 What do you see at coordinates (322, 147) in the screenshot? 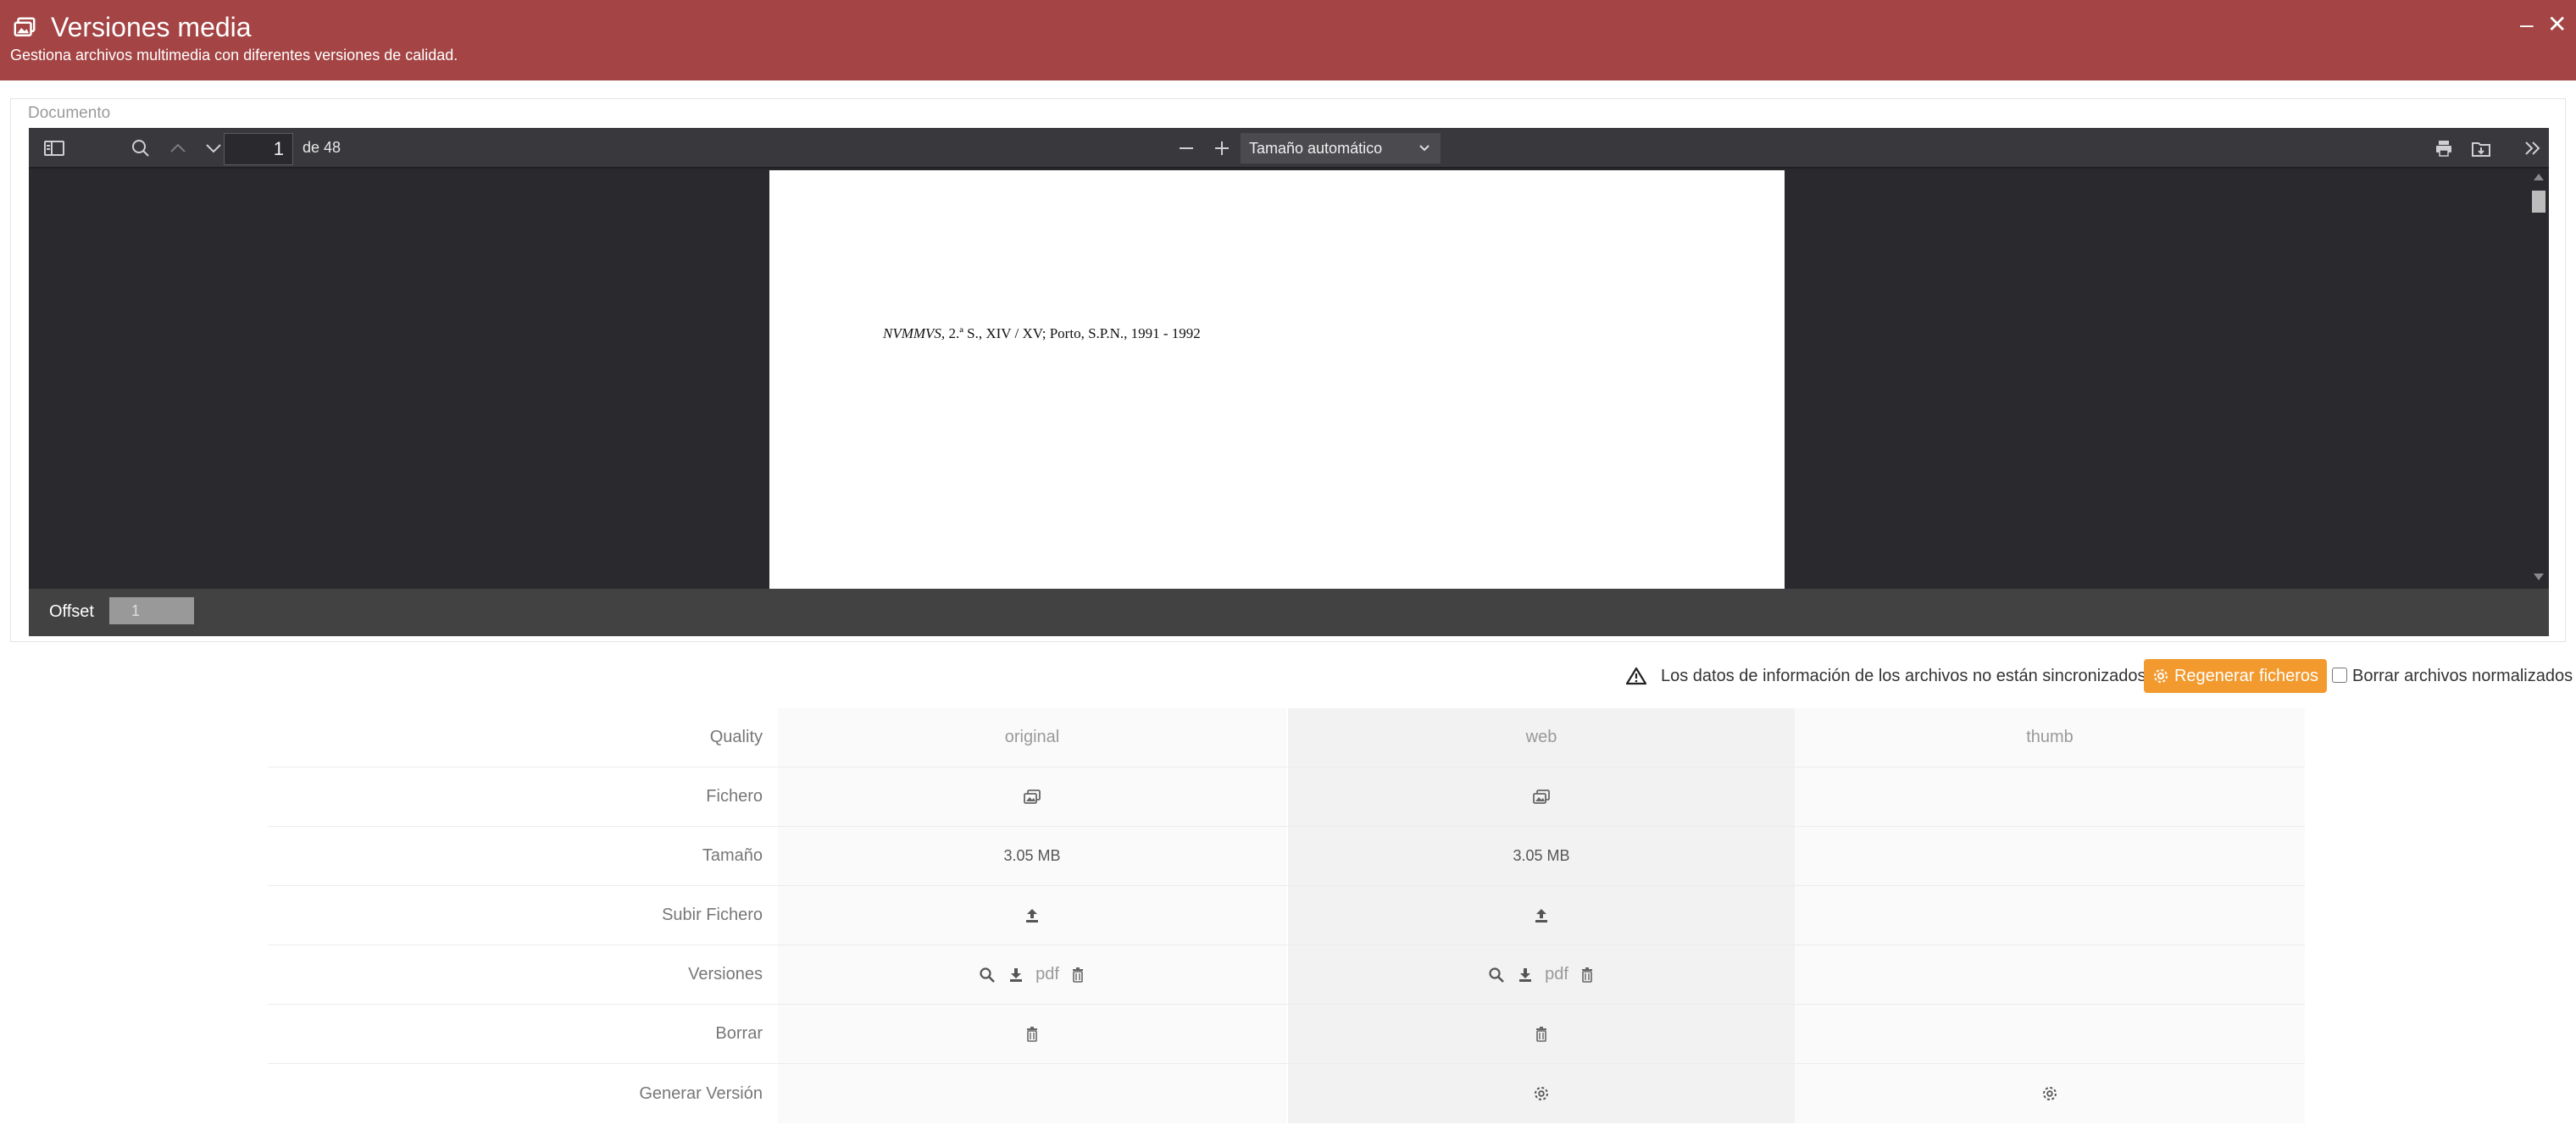
I see `page-count: de 48` at bounding box center [322, 147].